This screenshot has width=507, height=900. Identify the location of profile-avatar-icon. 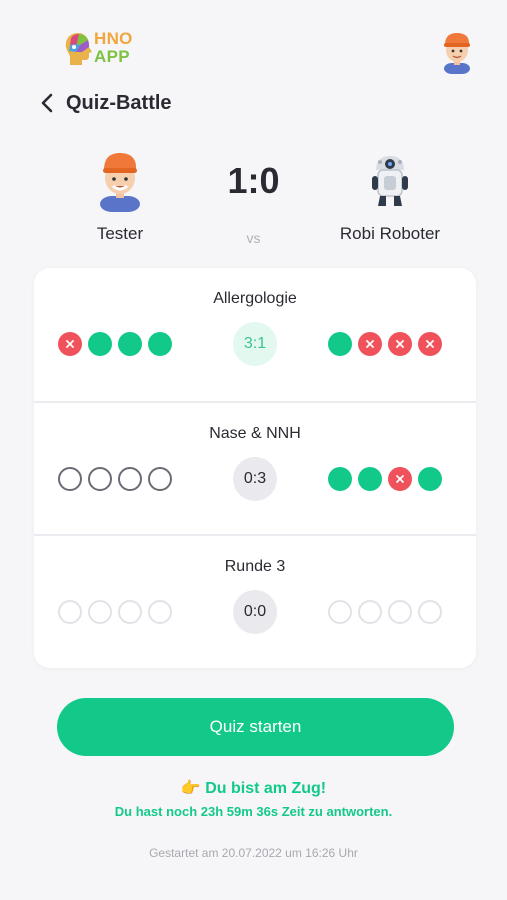
(457, 52).